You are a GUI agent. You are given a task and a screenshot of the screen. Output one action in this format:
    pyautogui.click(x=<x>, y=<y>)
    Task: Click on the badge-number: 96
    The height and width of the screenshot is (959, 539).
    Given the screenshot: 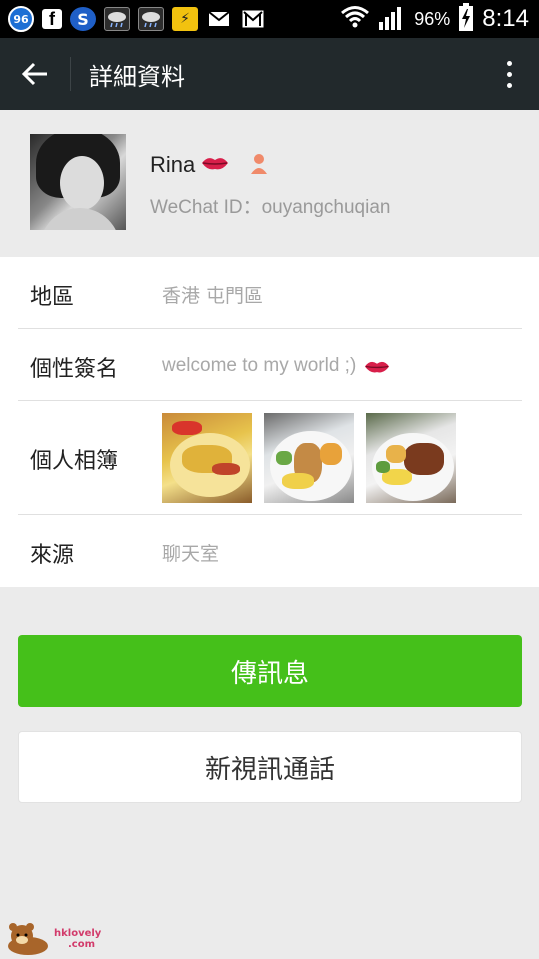 What is the action you would take?
    pyautogui.click(x=21, y=19)
    